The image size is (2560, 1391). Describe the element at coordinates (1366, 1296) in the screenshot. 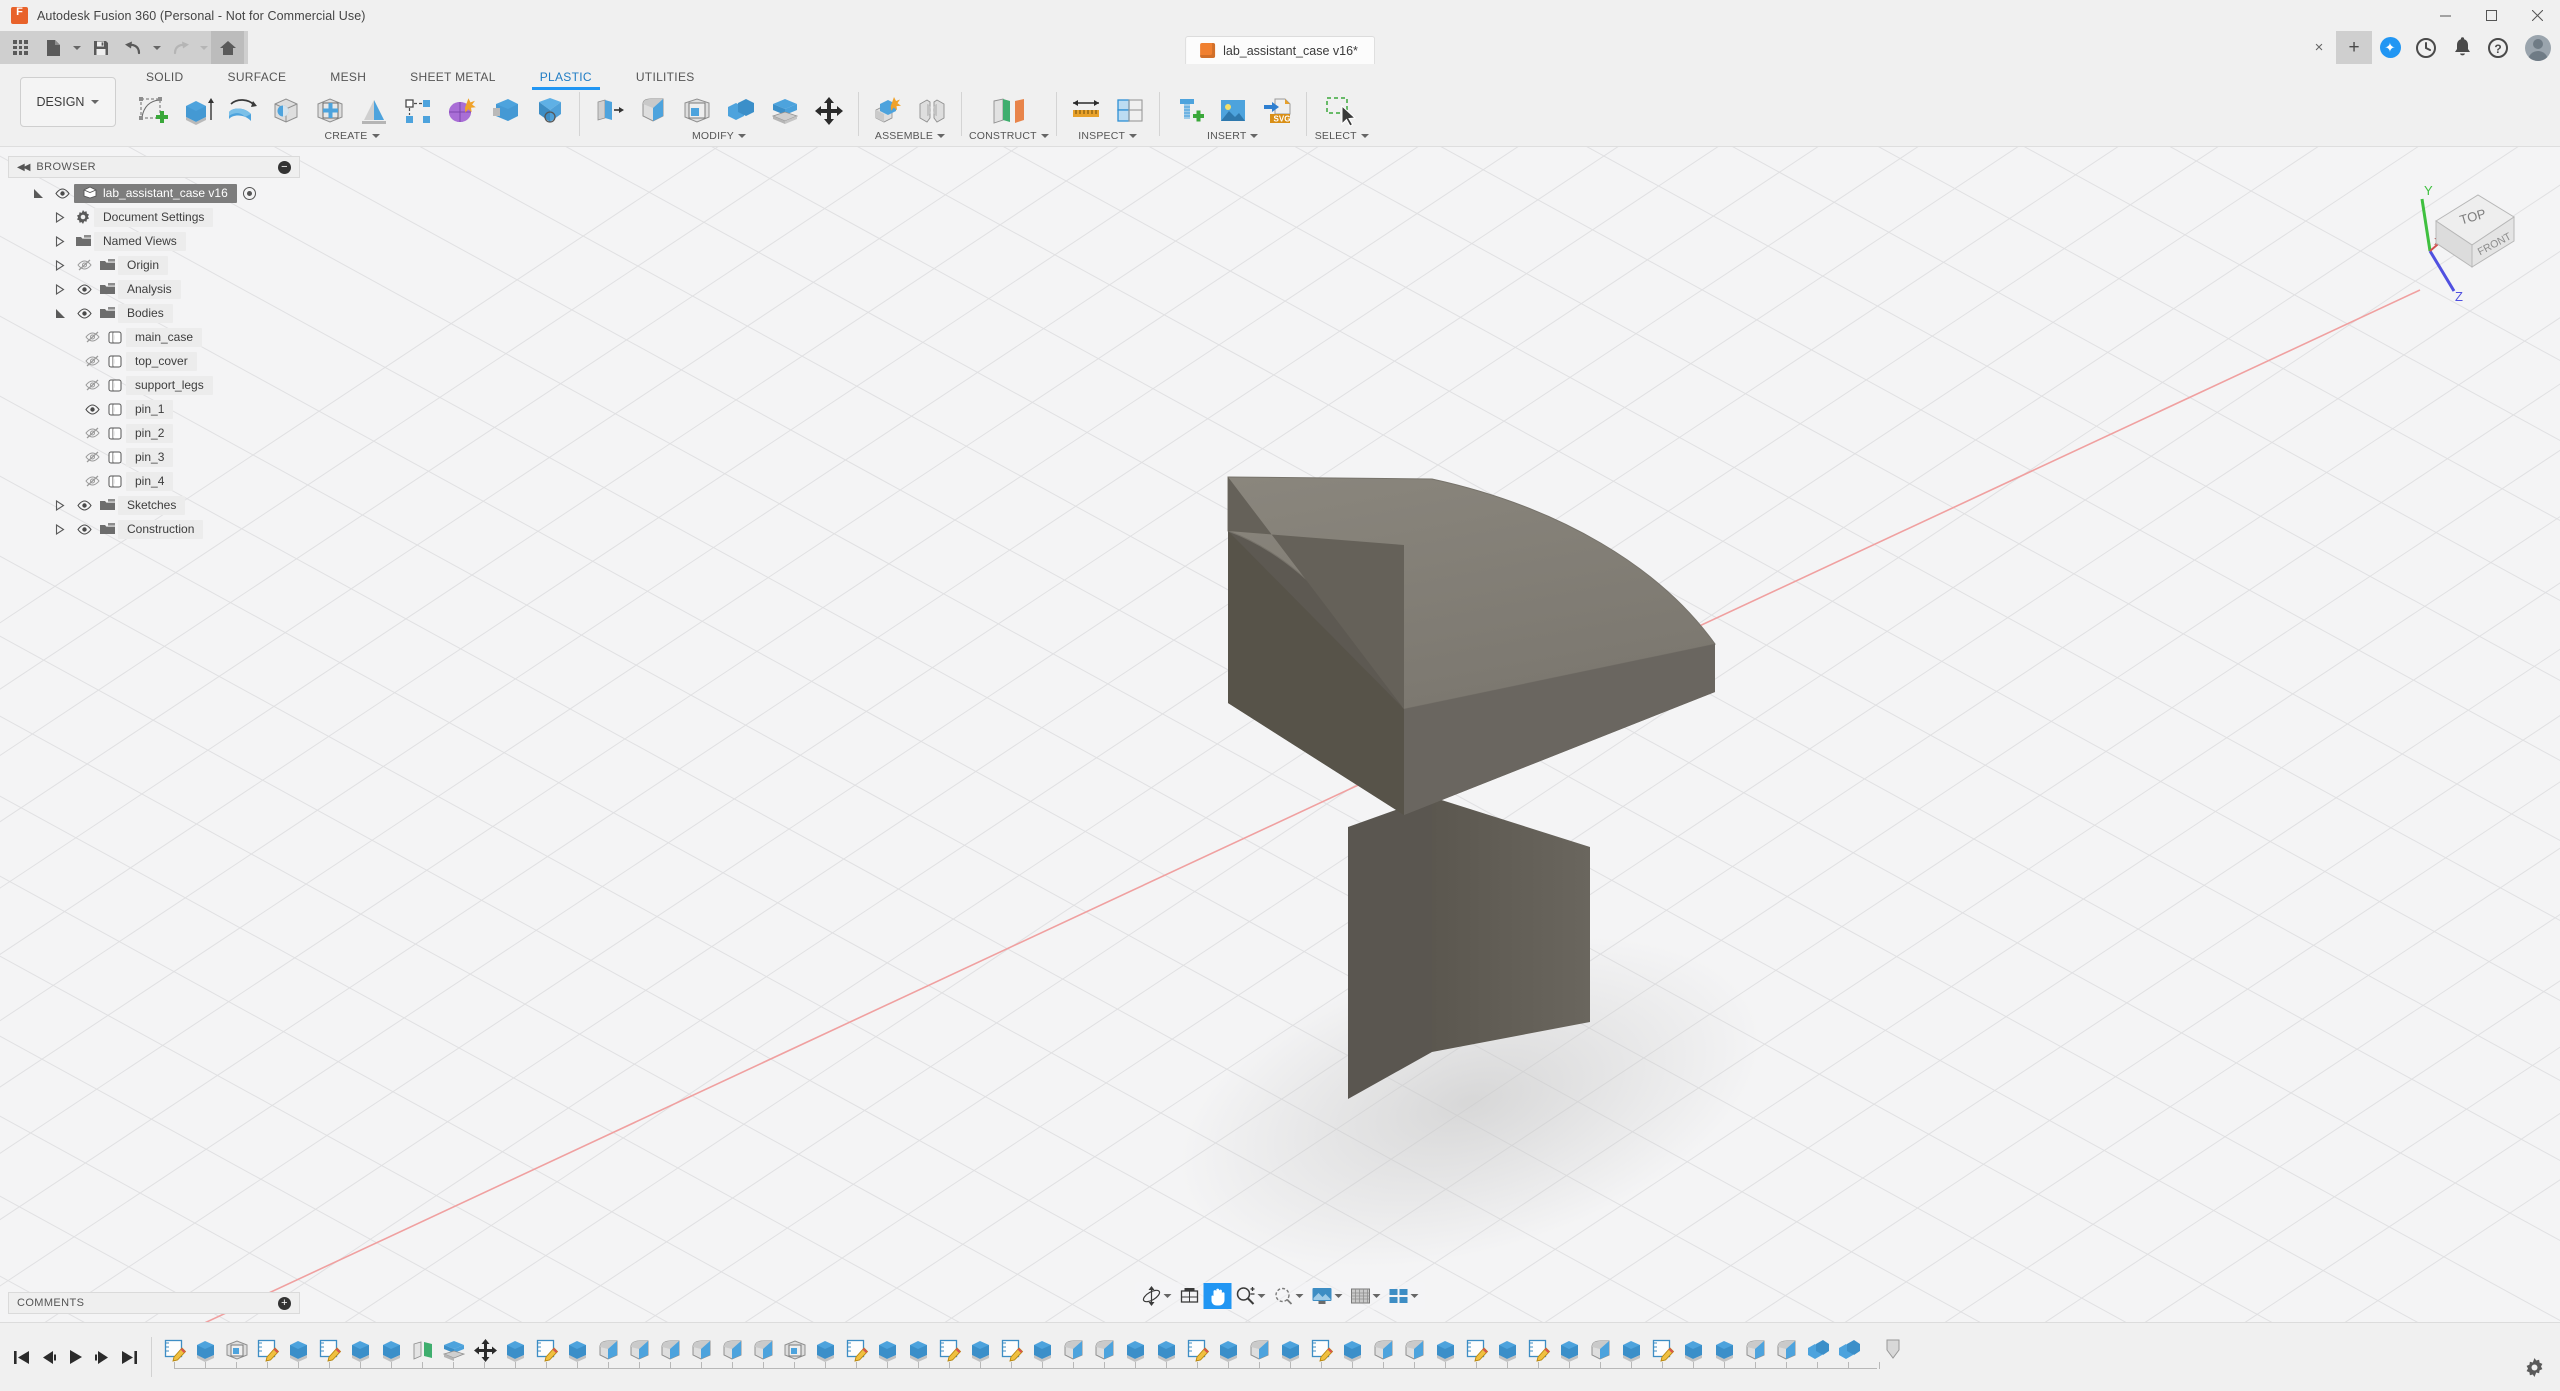

I see `grid-snaps-icon` at that location.